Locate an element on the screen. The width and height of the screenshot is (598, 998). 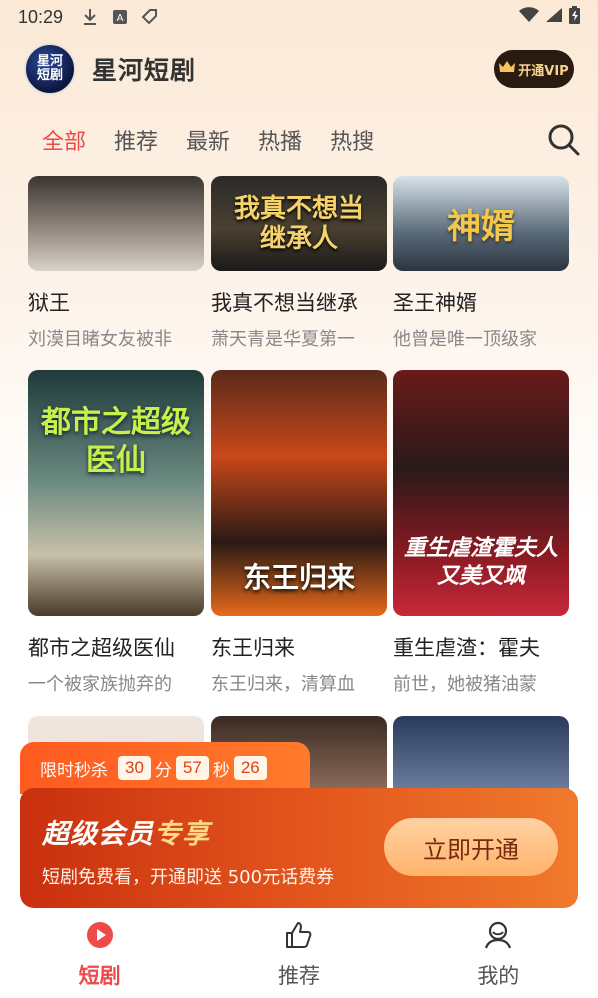
bottom-nav: 短剧 推荐 我的 is located at coordinates (299, 953).